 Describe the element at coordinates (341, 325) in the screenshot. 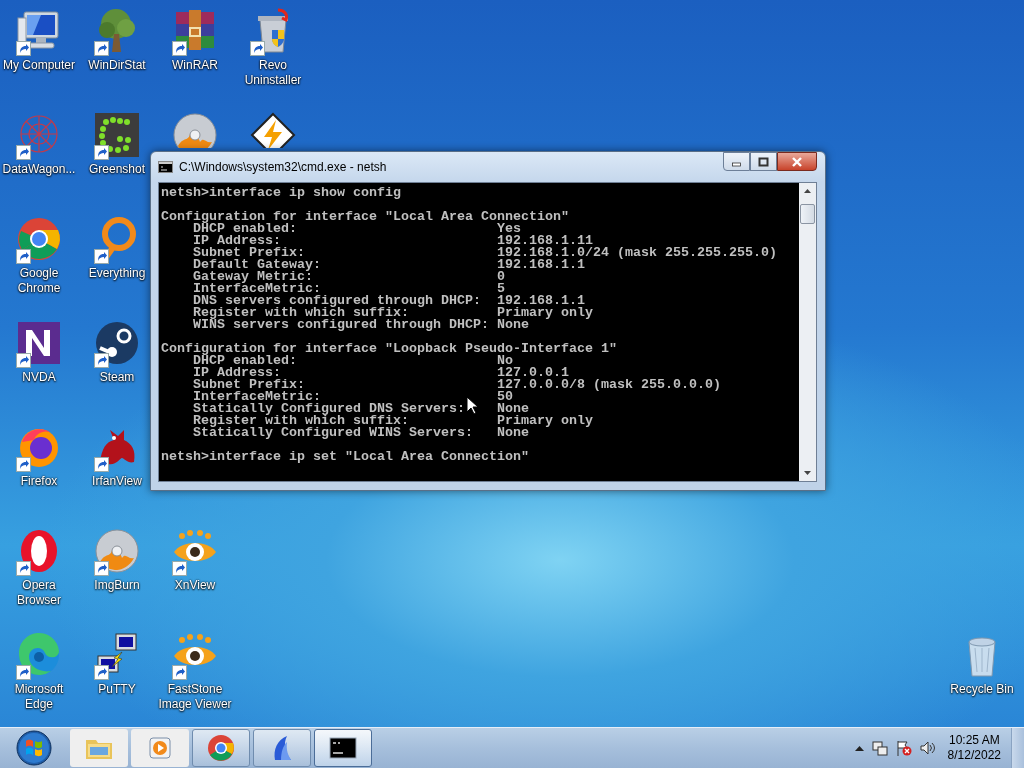

I see `setting-label: WINS servers configured through DHCP:` at that location.